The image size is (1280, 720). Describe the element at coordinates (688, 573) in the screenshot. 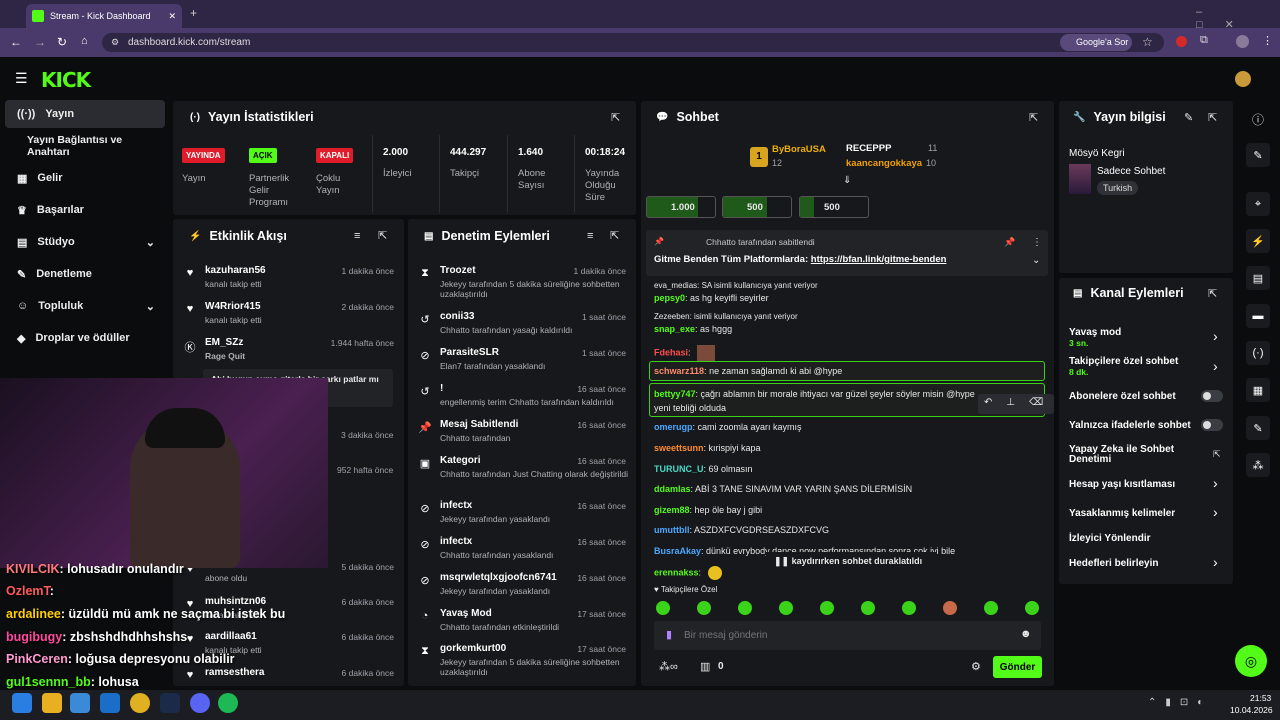

I see `chat-message: erennakss:` at that location.